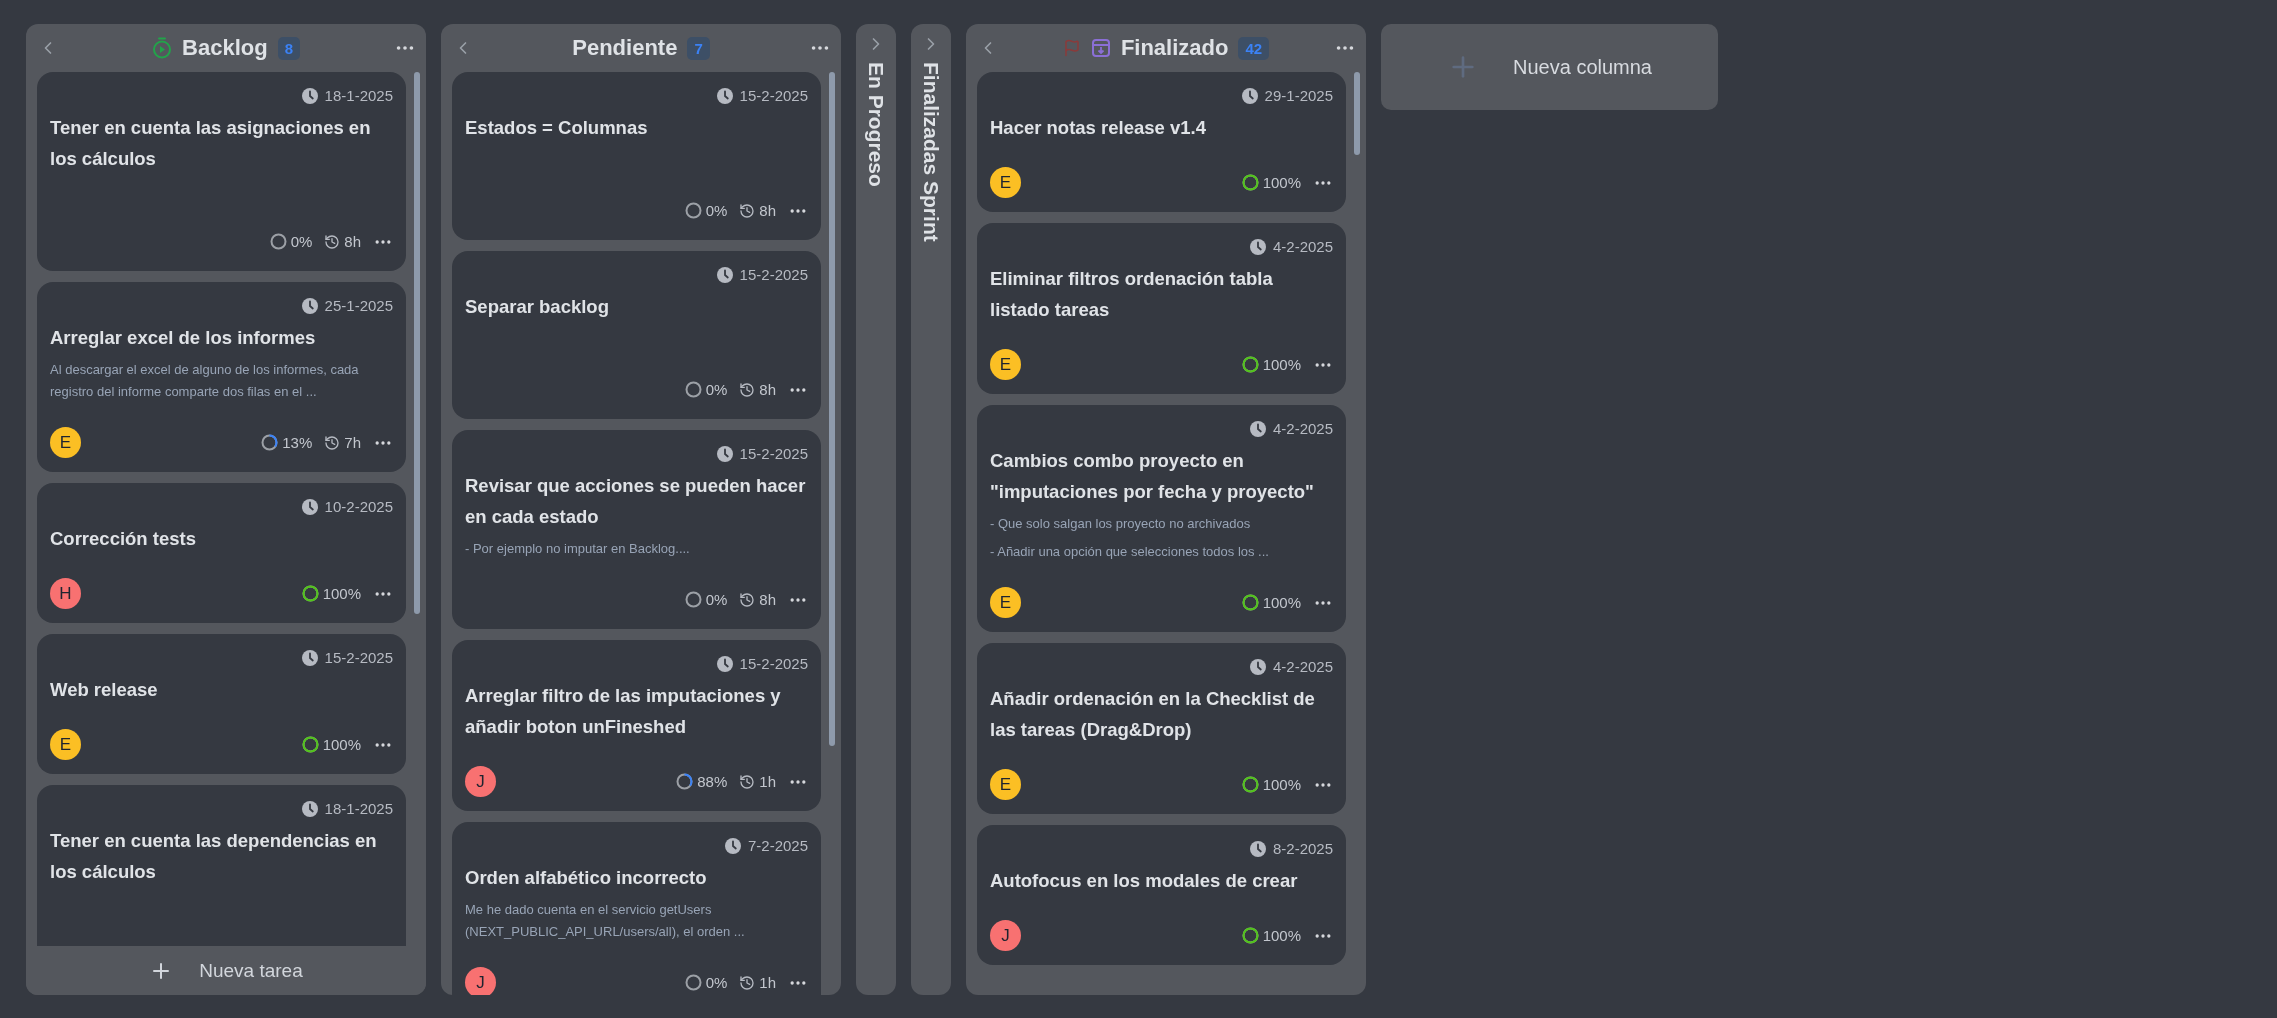 The width and height of the screenshot is (2277, 1018). I want to click on column-title: Finalizado, so click(1174, 48).